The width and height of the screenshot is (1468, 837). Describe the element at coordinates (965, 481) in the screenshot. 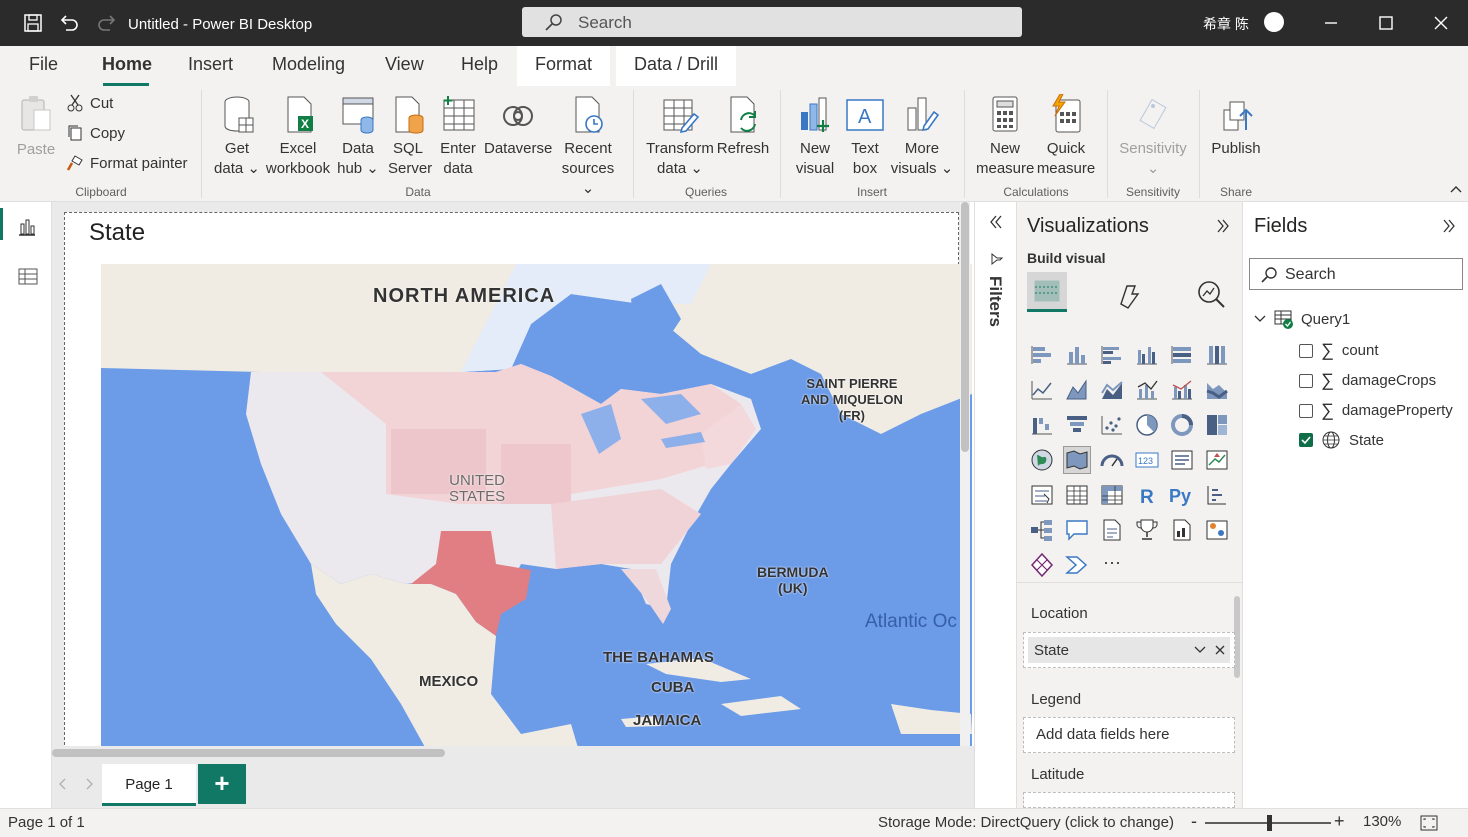

I see `vertical-scrollbar` at that location.